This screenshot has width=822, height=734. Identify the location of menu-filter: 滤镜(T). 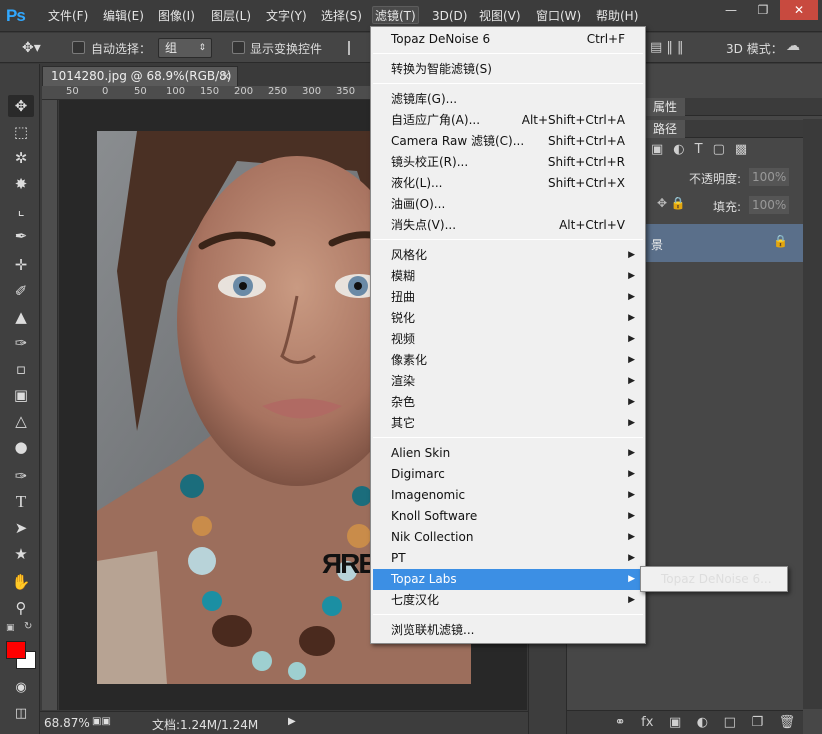
(395, 15).